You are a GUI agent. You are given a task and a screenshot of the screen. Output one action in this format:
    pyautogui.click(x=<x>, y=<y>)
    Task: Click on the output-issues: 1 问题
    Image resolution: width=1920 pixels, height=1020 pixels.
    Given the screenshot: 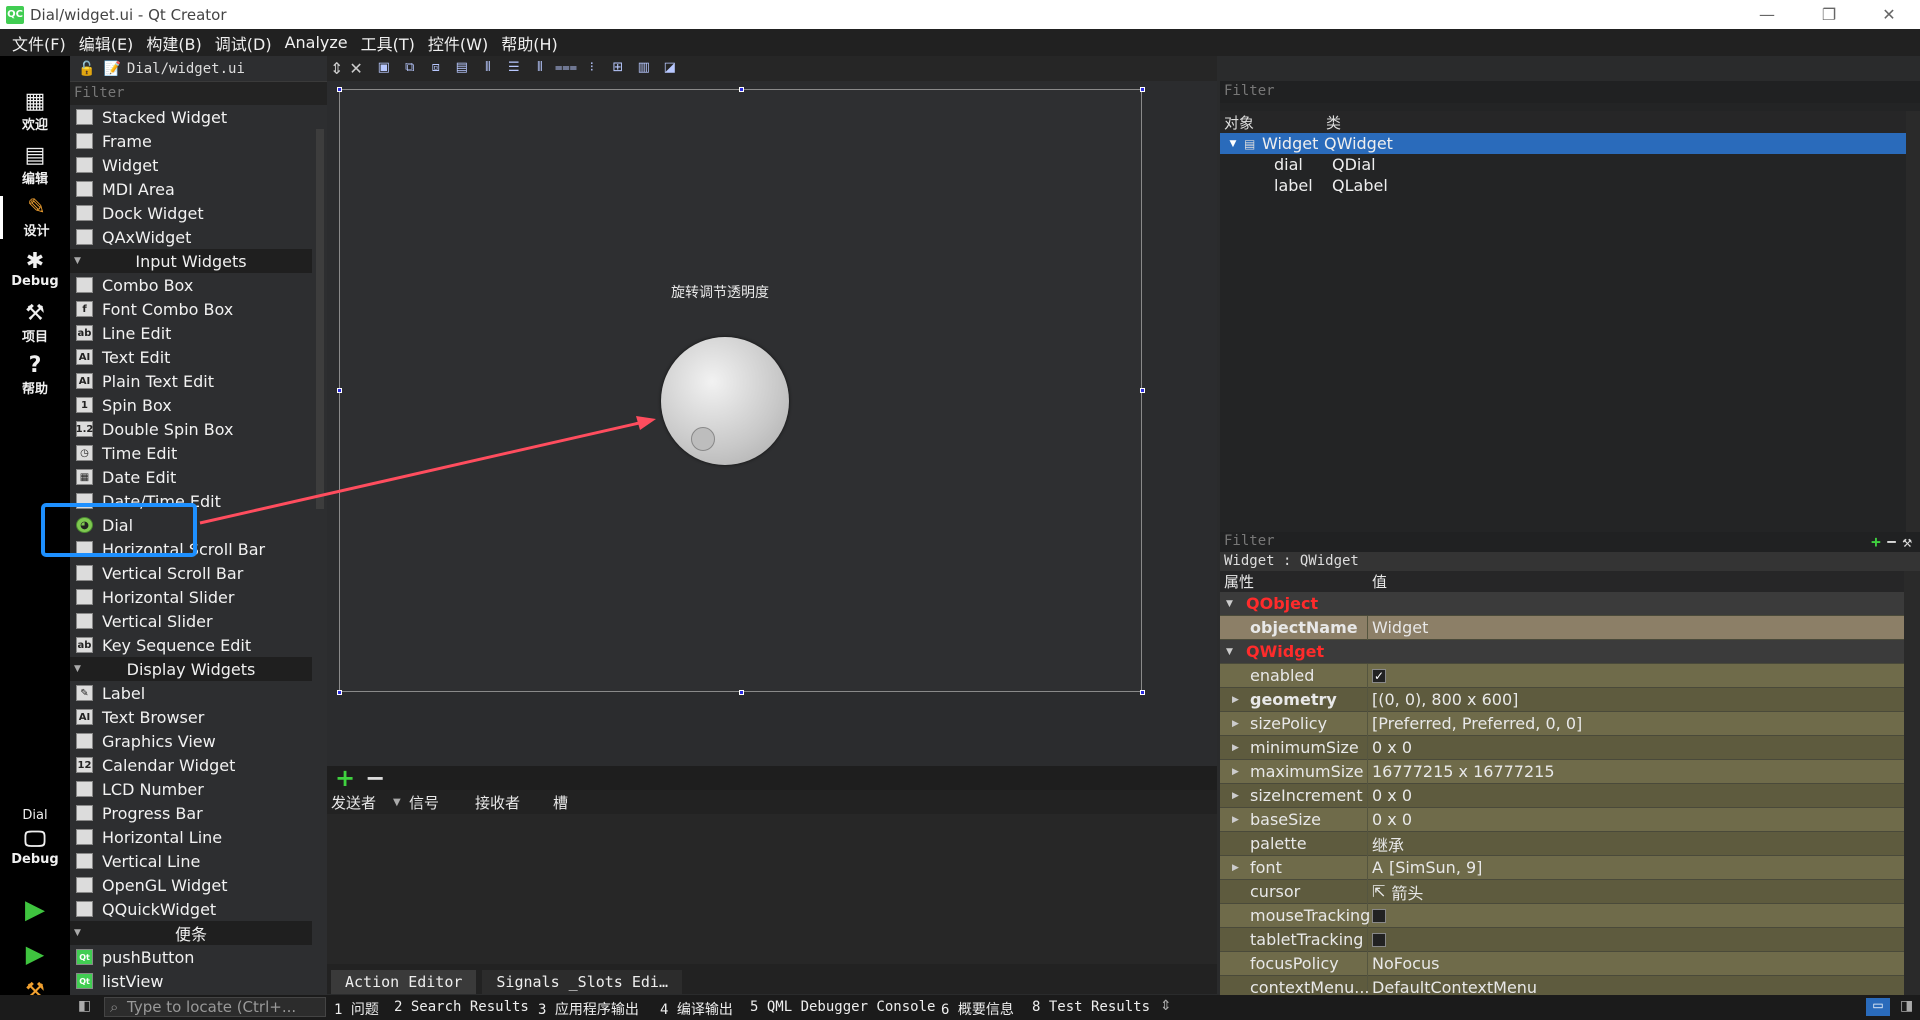 What is the action you would take?
    pyautogui.click(x=356, y=1009)
    